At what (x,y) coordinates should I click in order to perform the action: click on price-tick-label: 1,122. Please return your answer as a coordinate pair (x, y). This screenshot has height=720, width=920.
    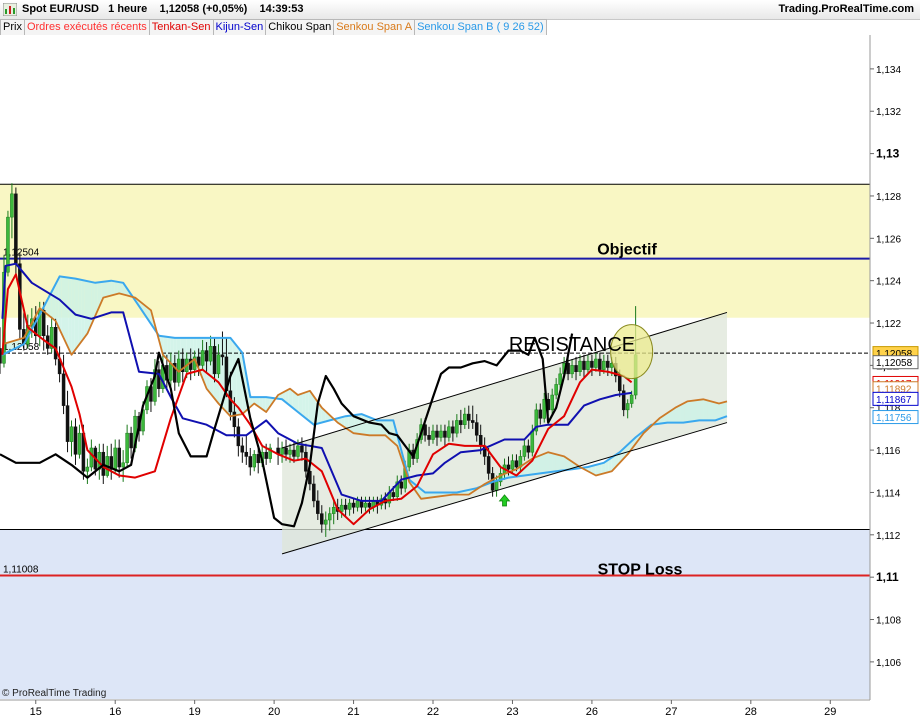
    Looking at the image, I should click on (888, 324).